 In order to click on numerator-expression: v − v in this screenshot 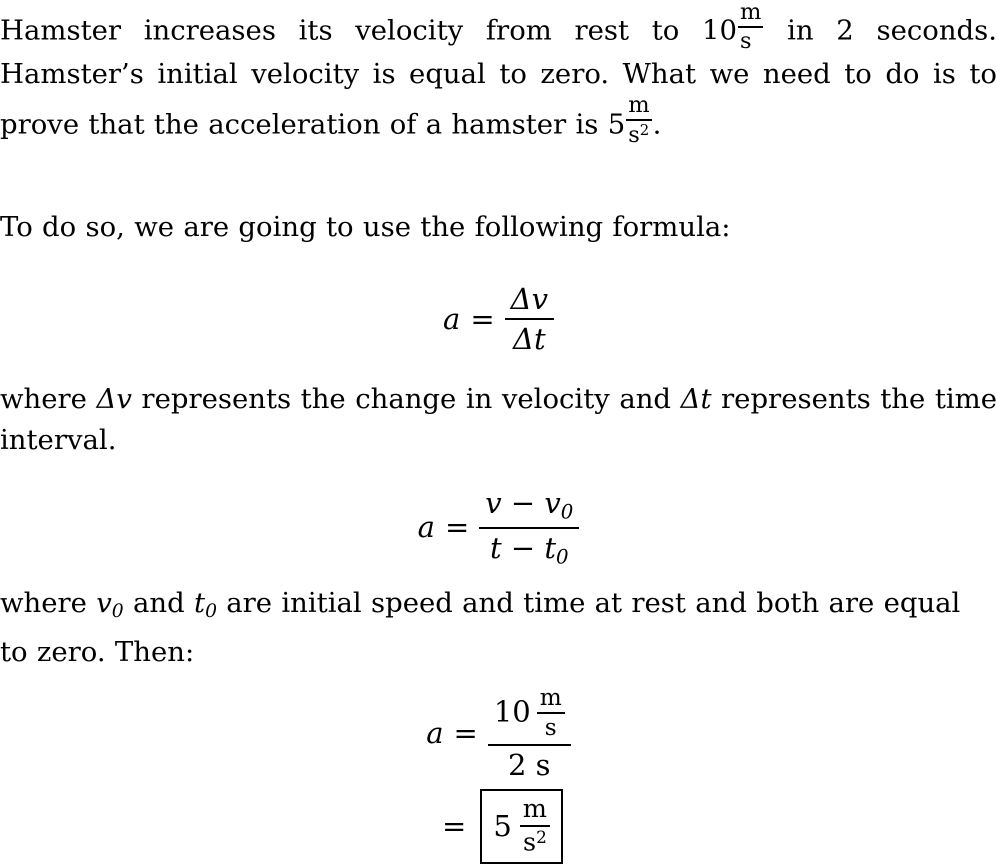, I will do `click(523, 503)`.